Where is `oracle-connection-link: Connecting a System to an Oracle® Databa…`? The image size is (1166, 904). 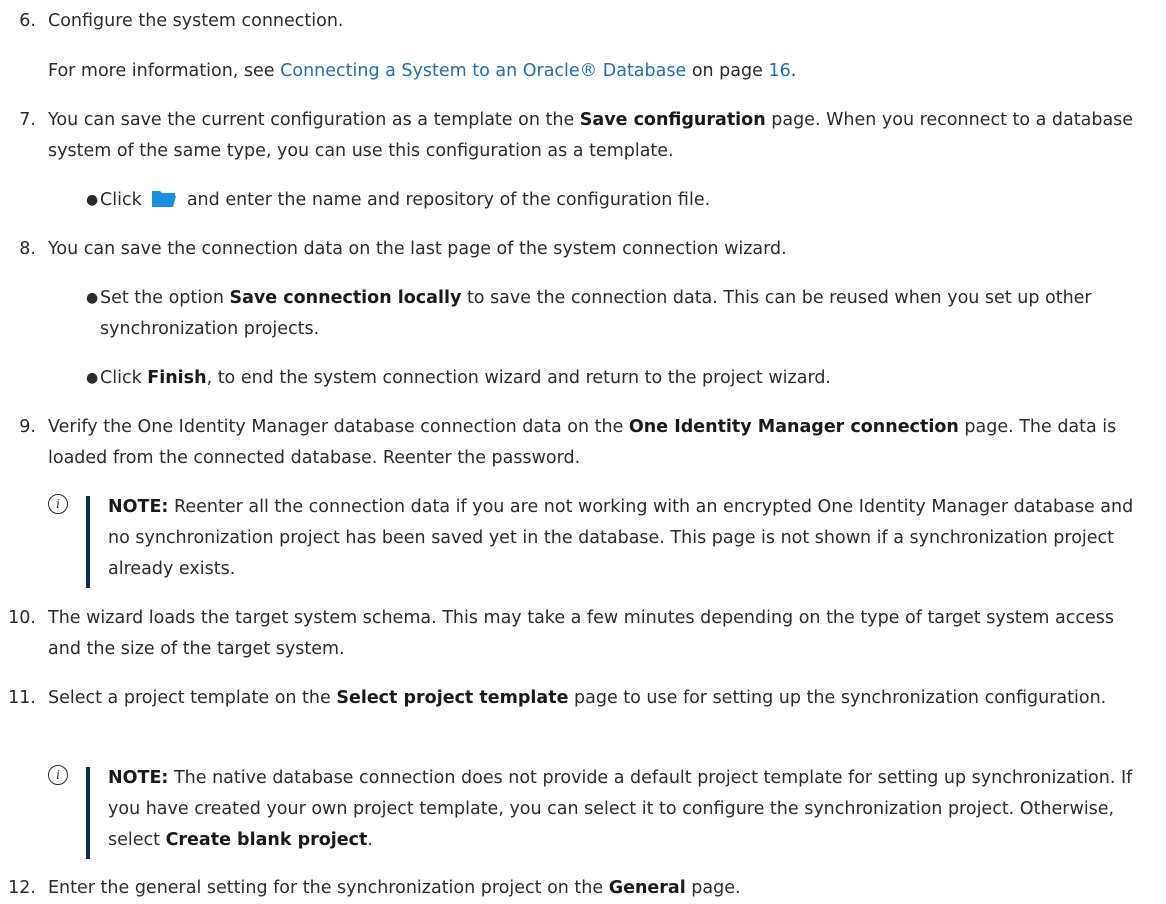 oracle-connection-link: Connecting a System to an Oracle® Databa… is located at coordinates (483, 71).